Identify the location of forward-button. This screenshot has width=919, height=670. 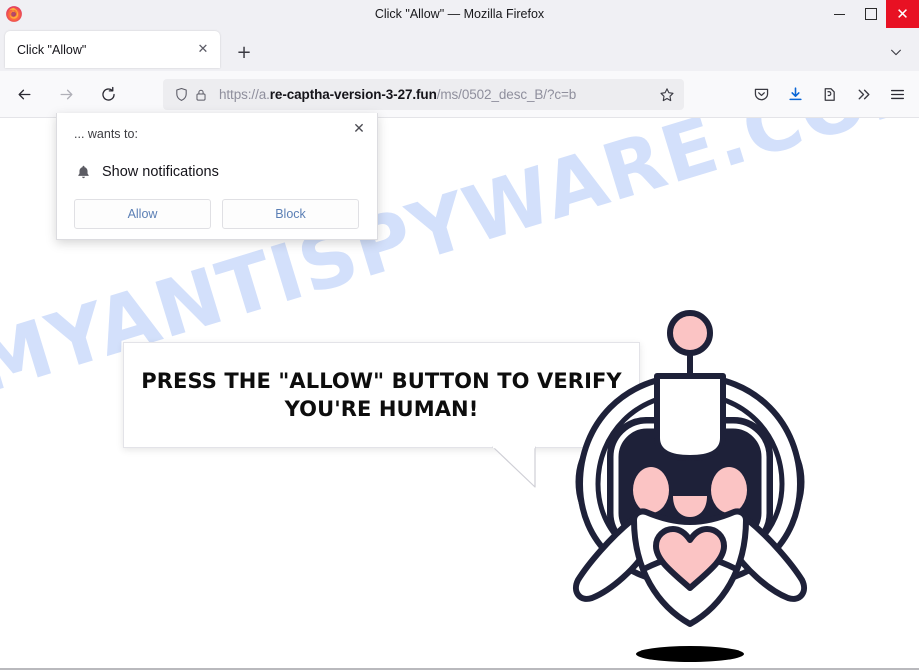
(66, 94).